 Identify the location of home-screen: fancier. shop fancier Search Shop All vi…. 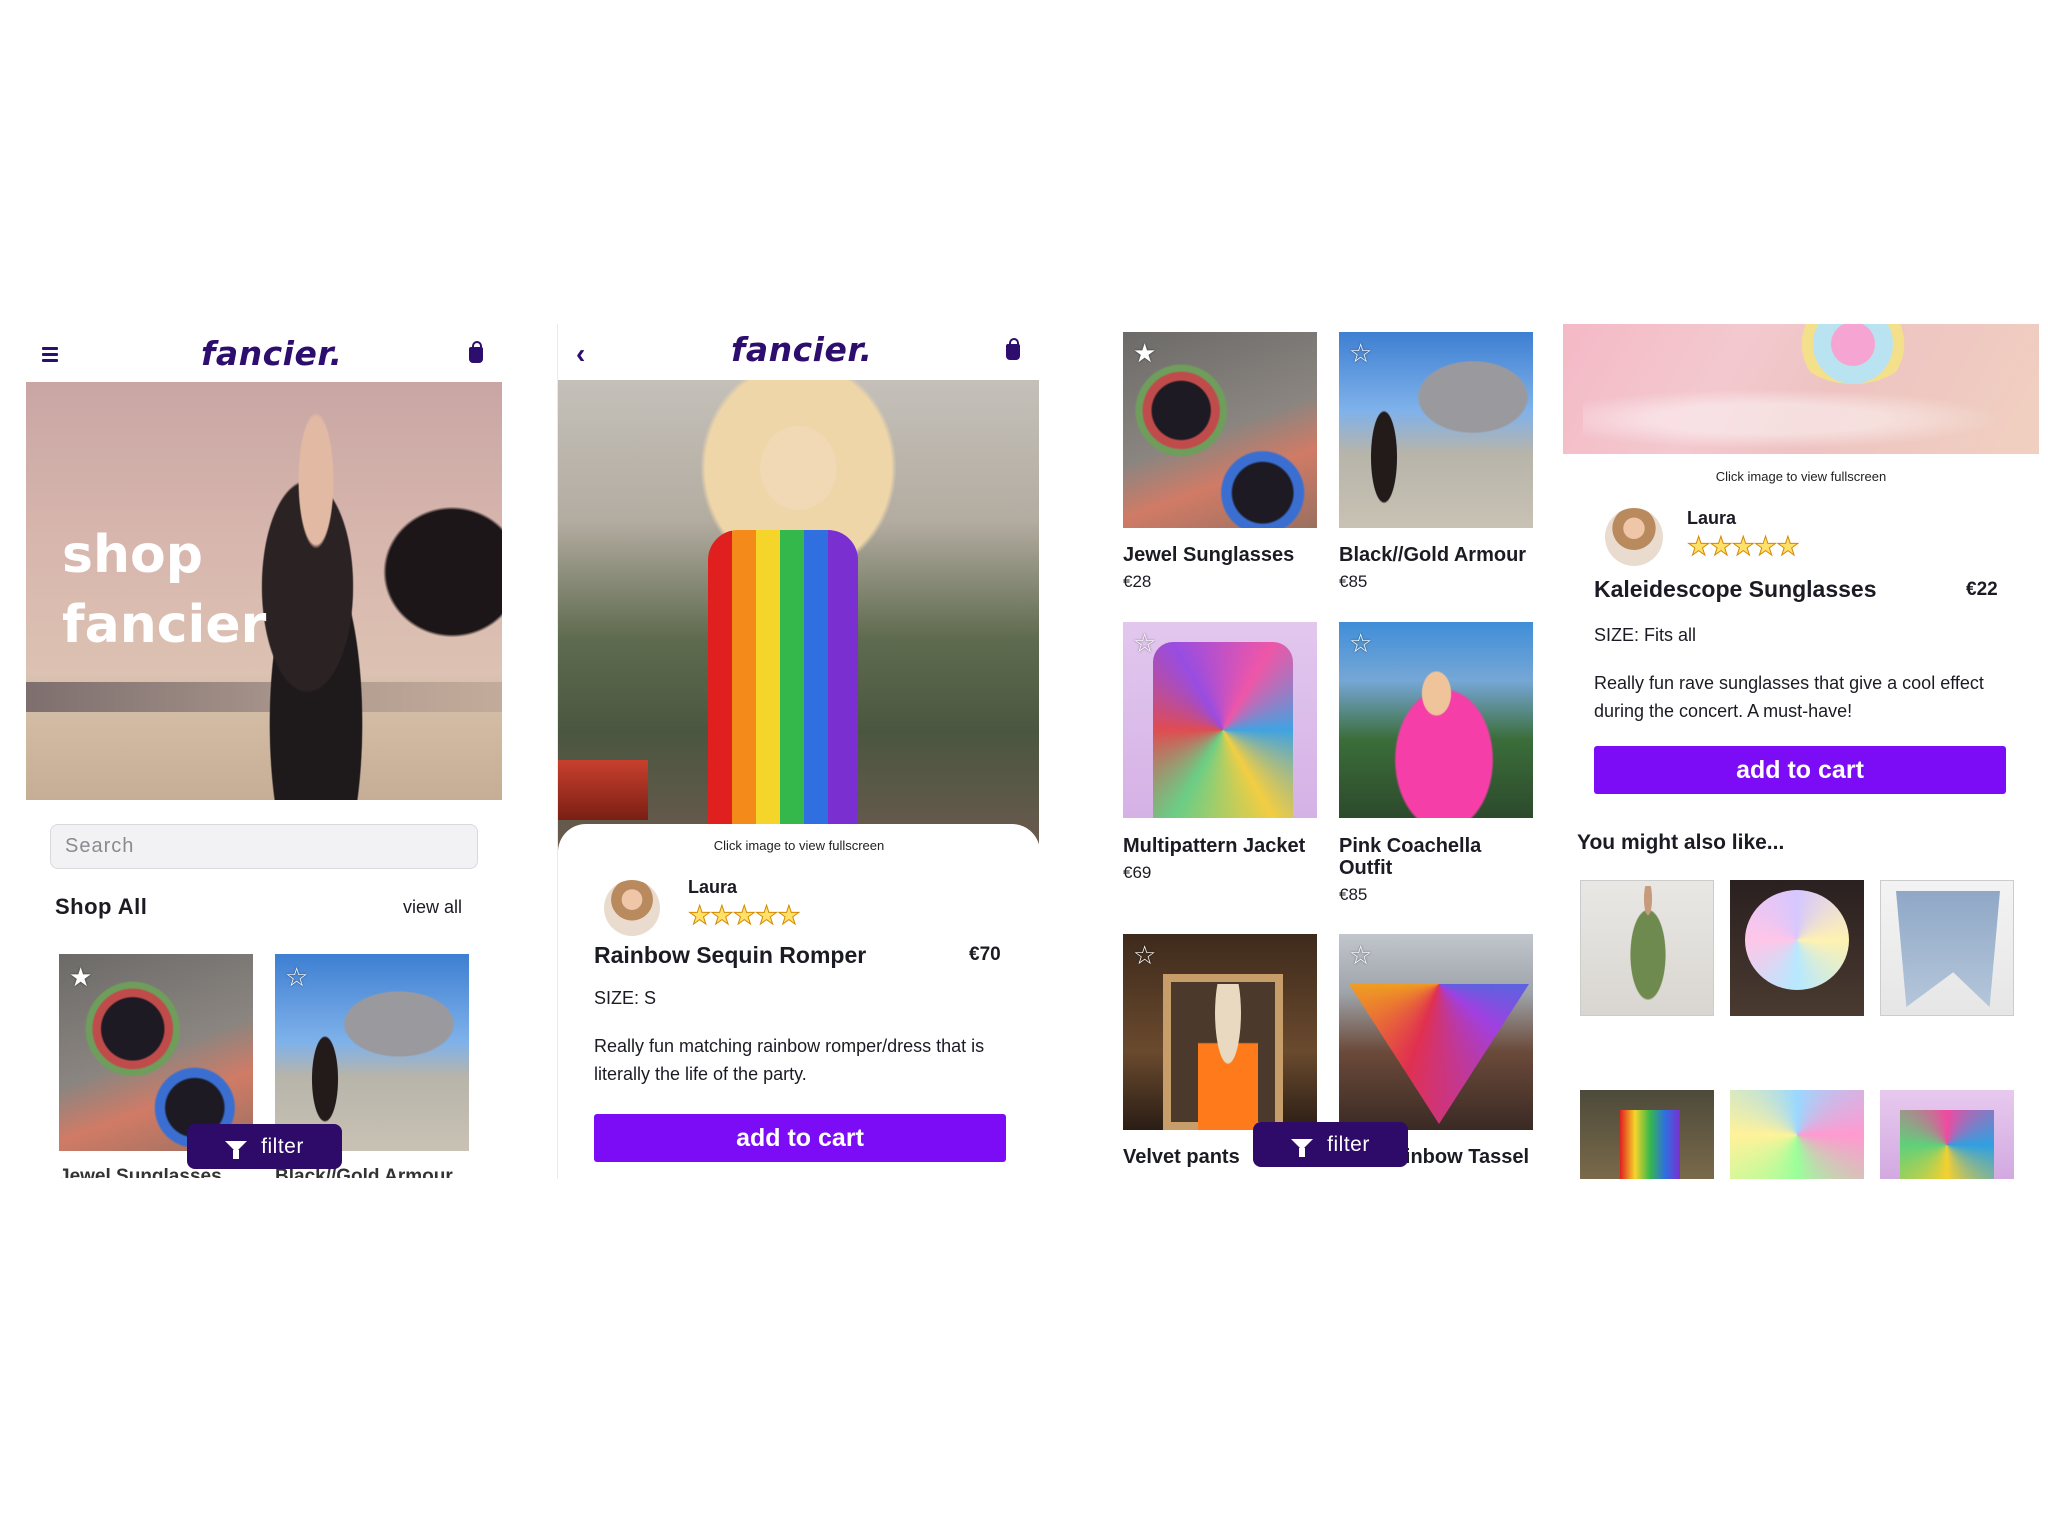
(264, 751).